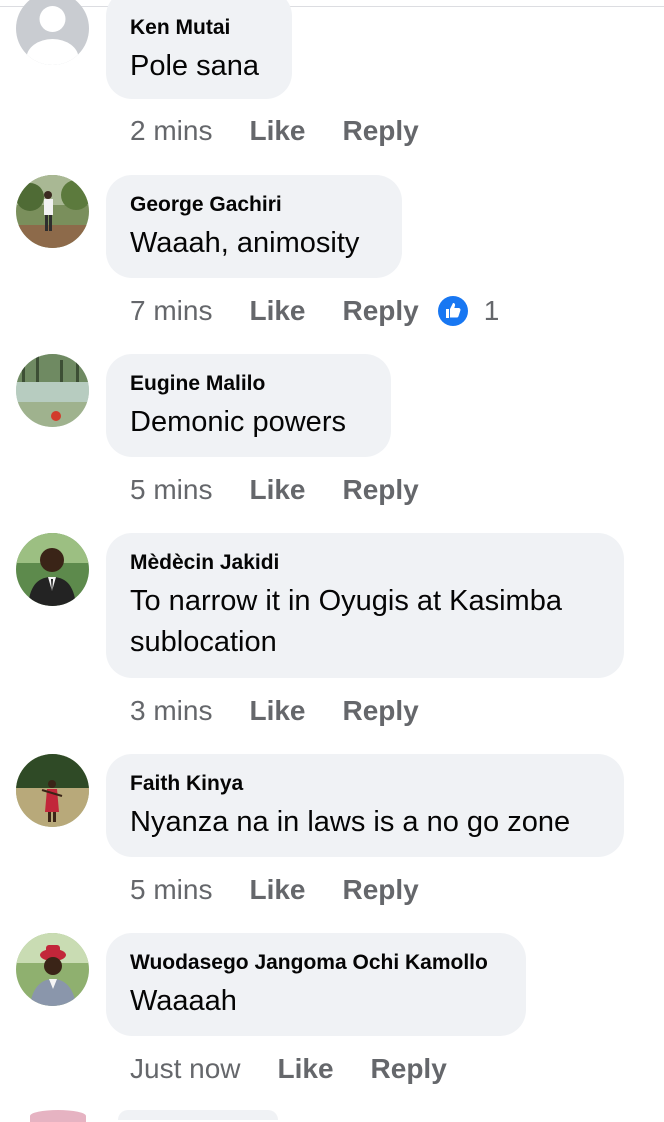 The width and height of the screenshot is (664, 1122). Describe the element at coordinates (245, 243) in the screenshot. I see `comment-text: Waaah, animosity` at that location.